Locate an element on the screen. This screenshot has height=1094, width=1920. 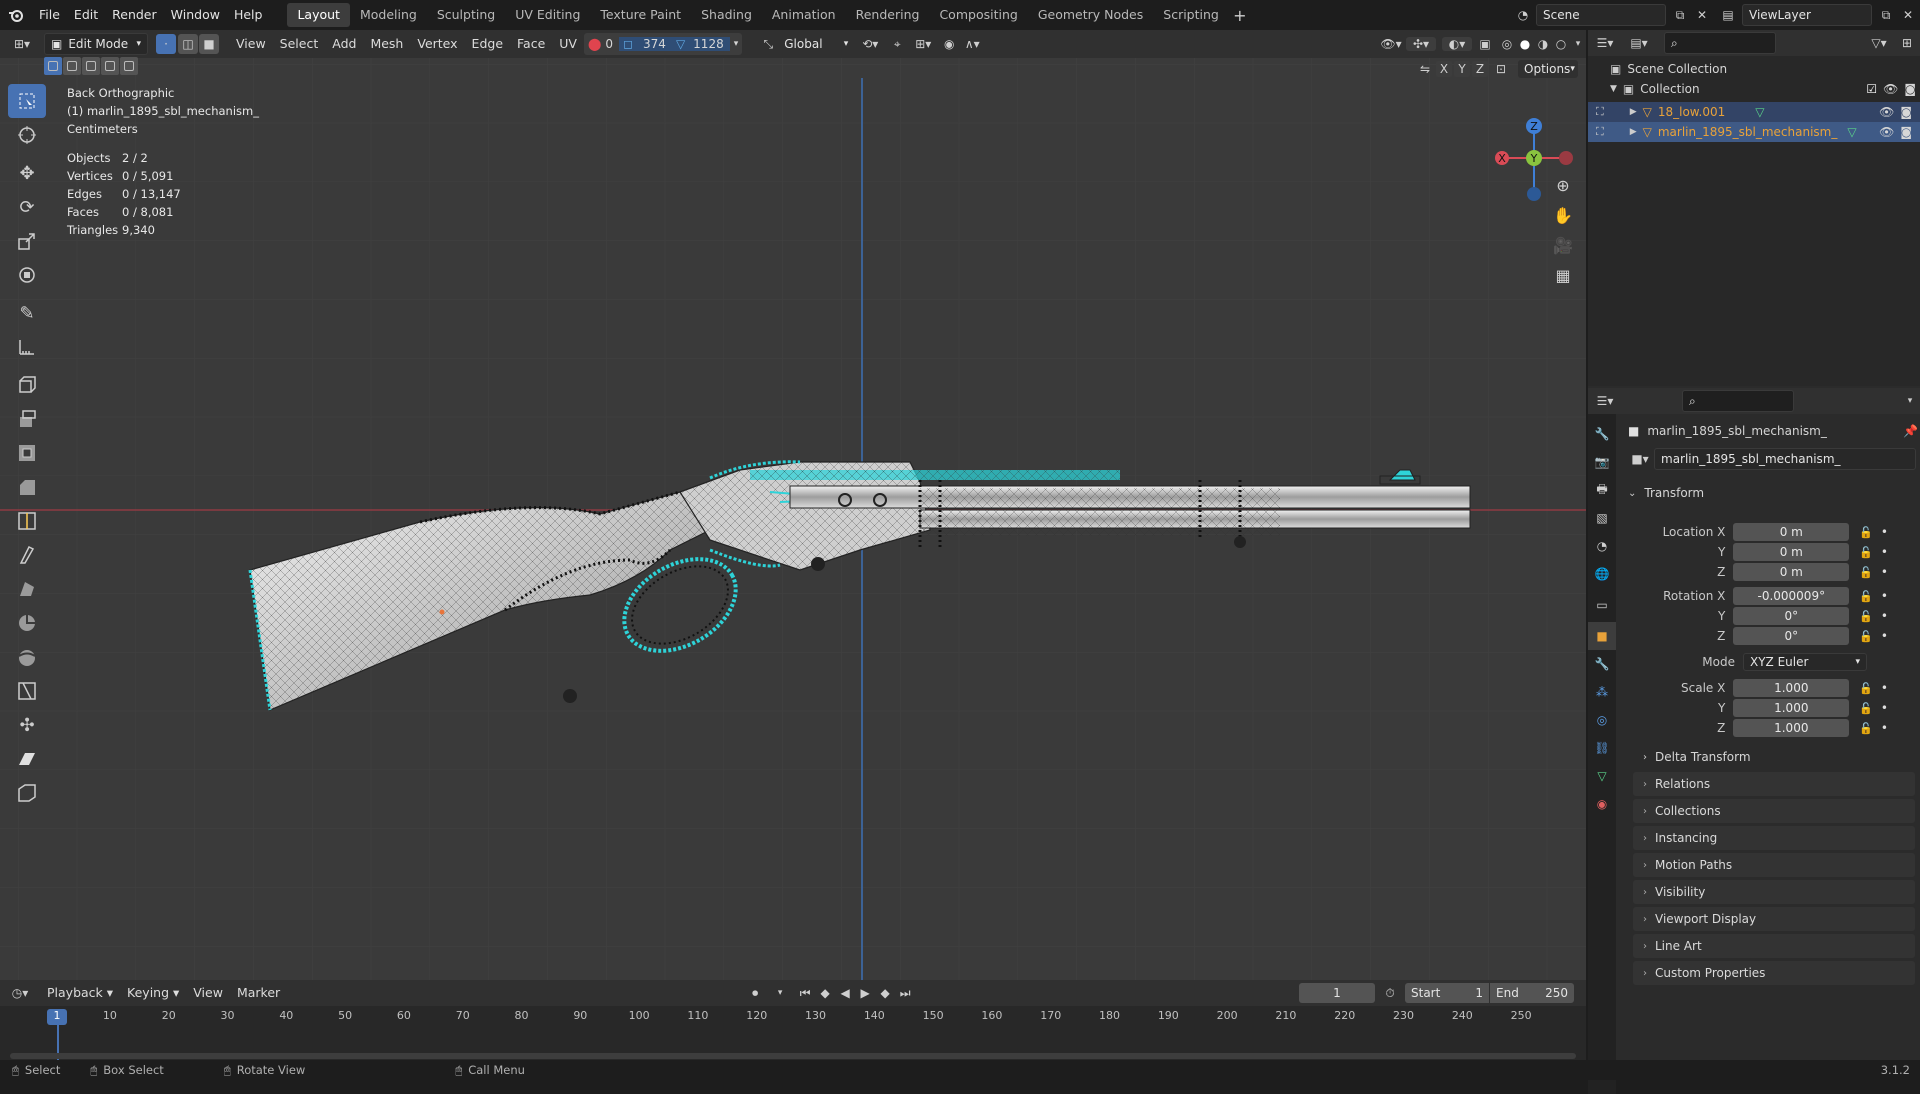
bevel-tool is located at coordinates (27, 487).